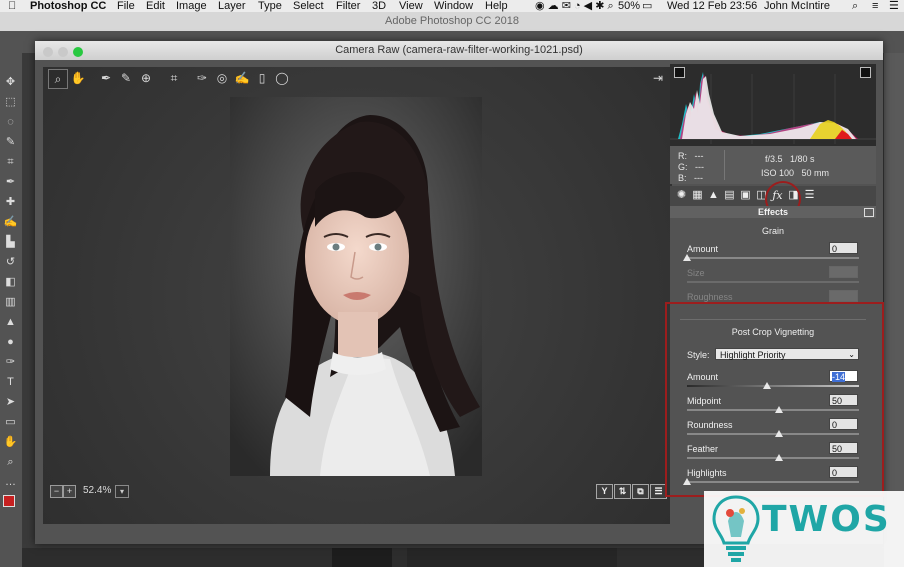  I want to click on tab-basic-icon: ✺, so click(681, 195).